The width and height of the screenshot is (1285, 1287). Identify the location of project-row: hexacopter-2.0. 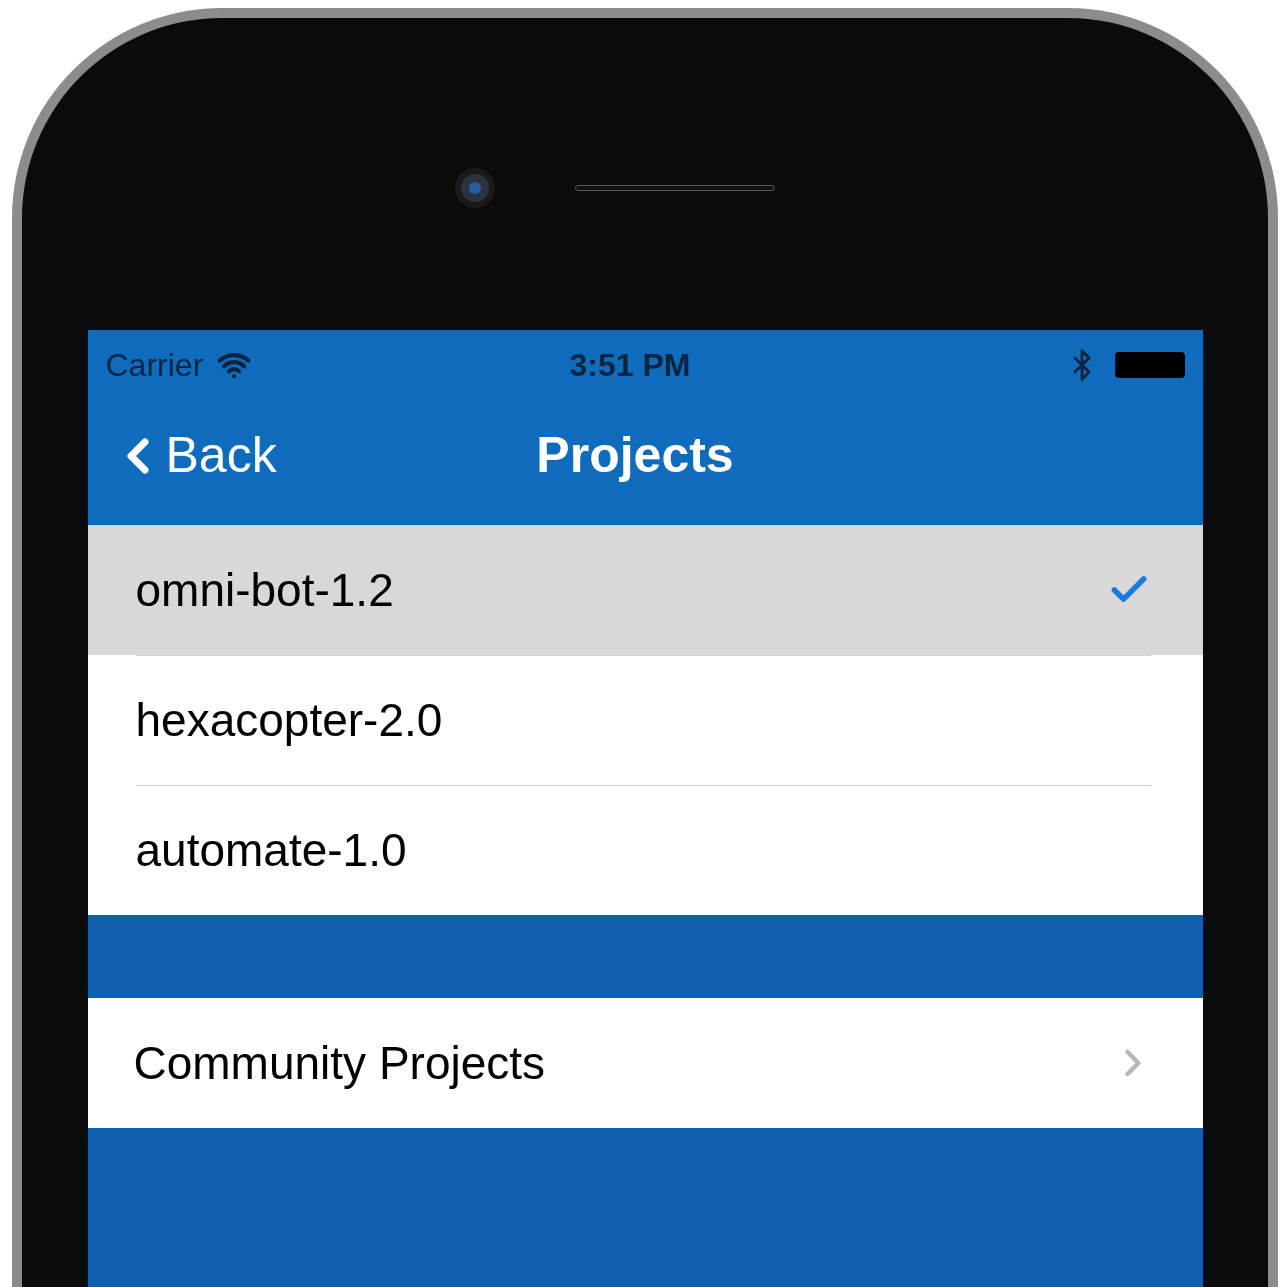
(645, 720).